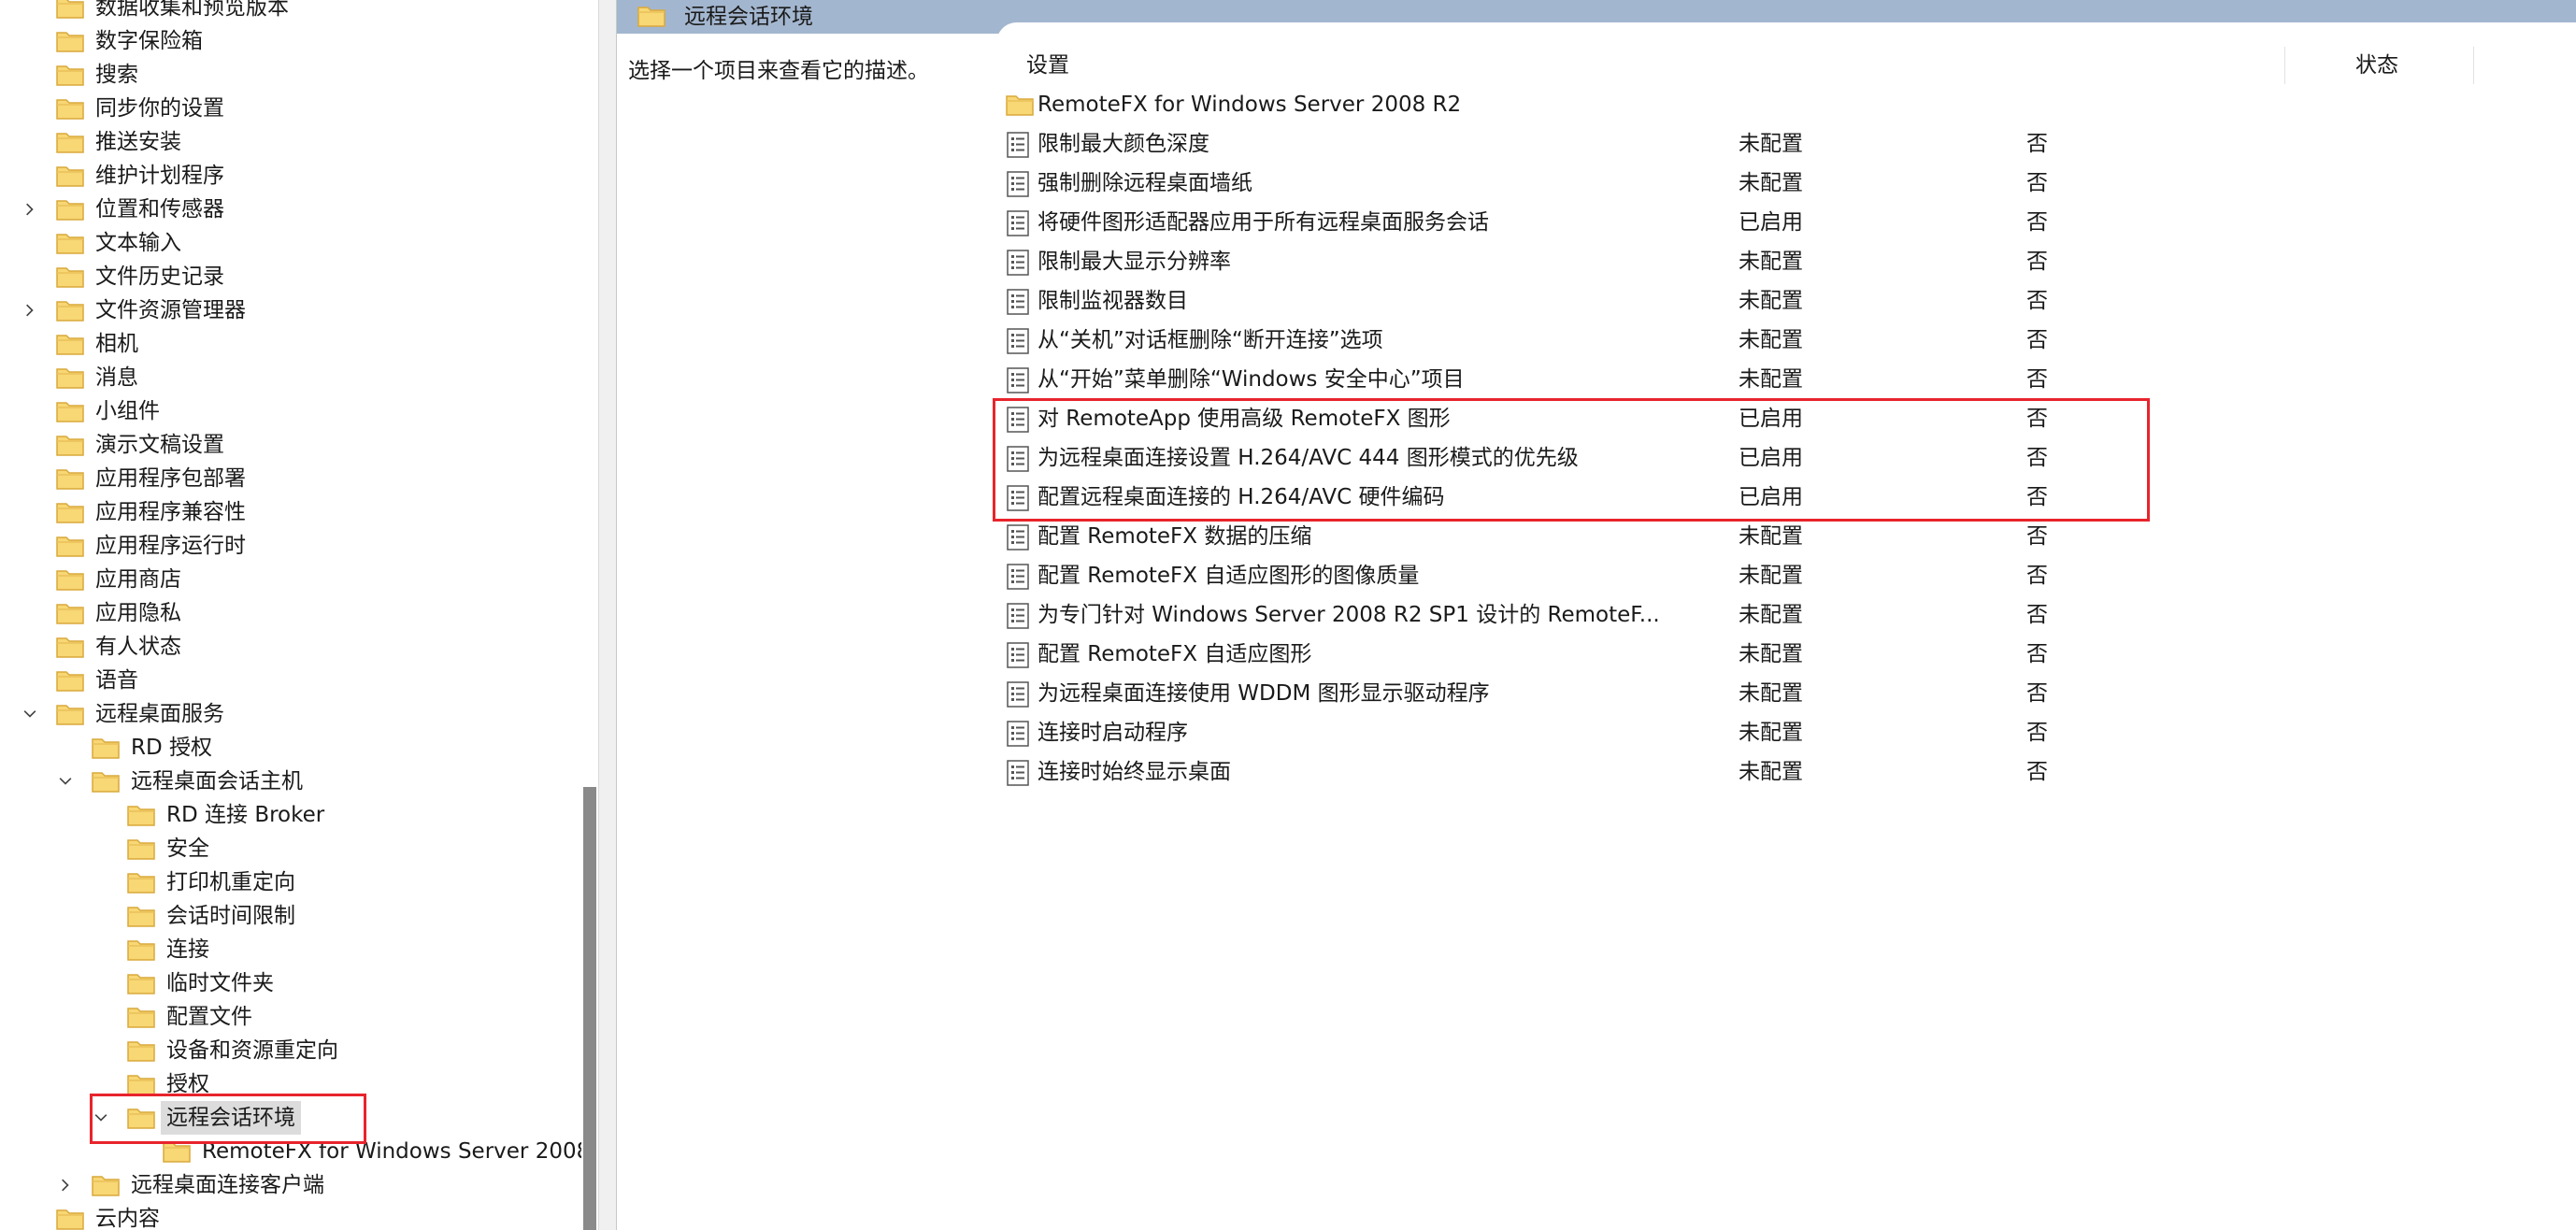 The height and width of the screenshot is (1230, 2576). Describe the element at coordinates (290, 1050) in the screenshot. I see `tree-item: 设备和资源重定向` at that location.